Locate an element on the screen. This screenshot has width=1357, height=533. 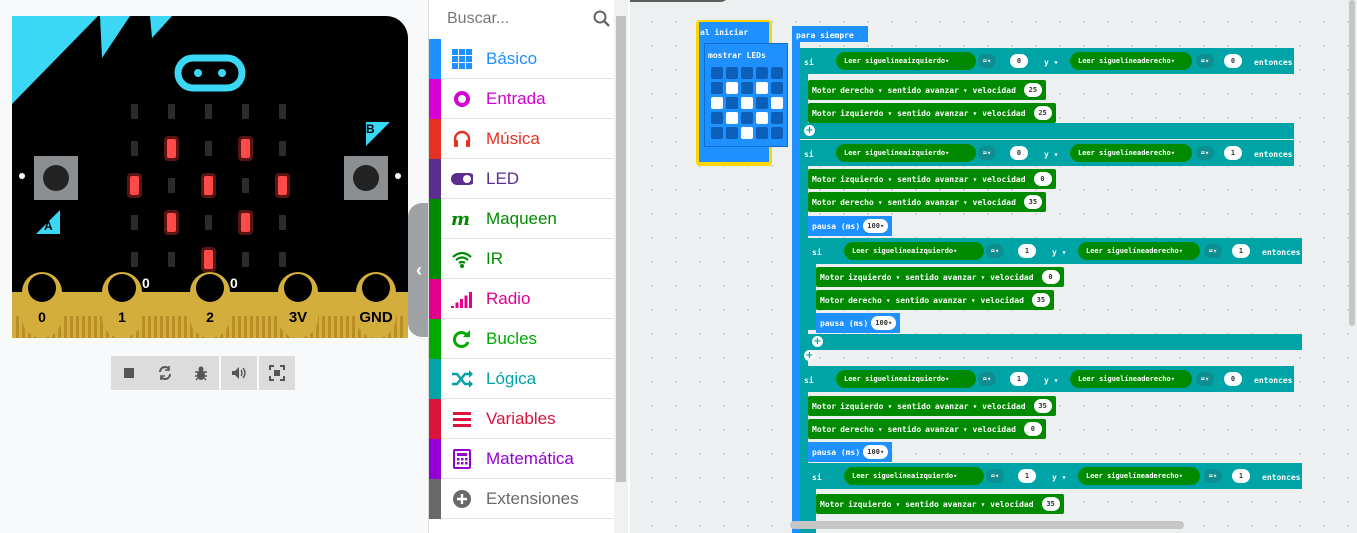
category-loop: Bucles is located at coordinates (521, 339).